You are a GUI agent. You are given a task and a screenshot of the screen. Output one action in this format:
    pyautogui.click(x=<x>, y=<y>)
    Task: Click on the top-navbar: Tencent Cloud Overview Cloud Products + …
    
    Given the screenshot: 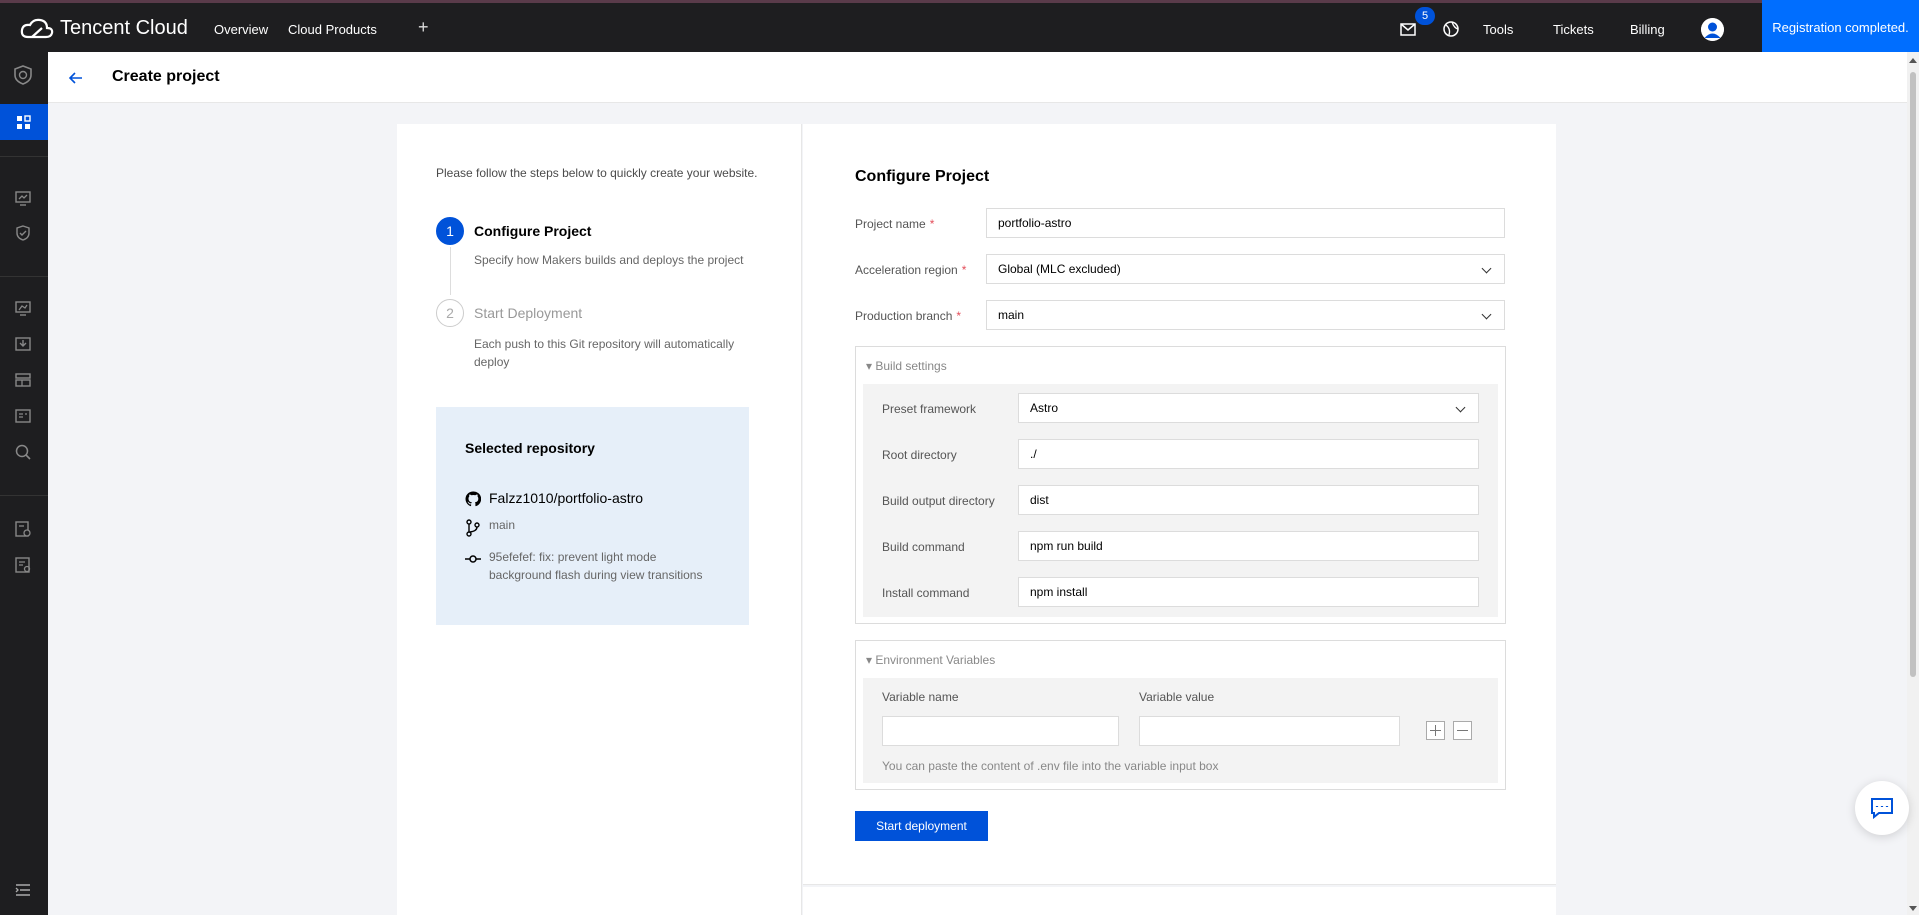 What is the action you would take?
    pyautogui.click(x=959, y=27)
    